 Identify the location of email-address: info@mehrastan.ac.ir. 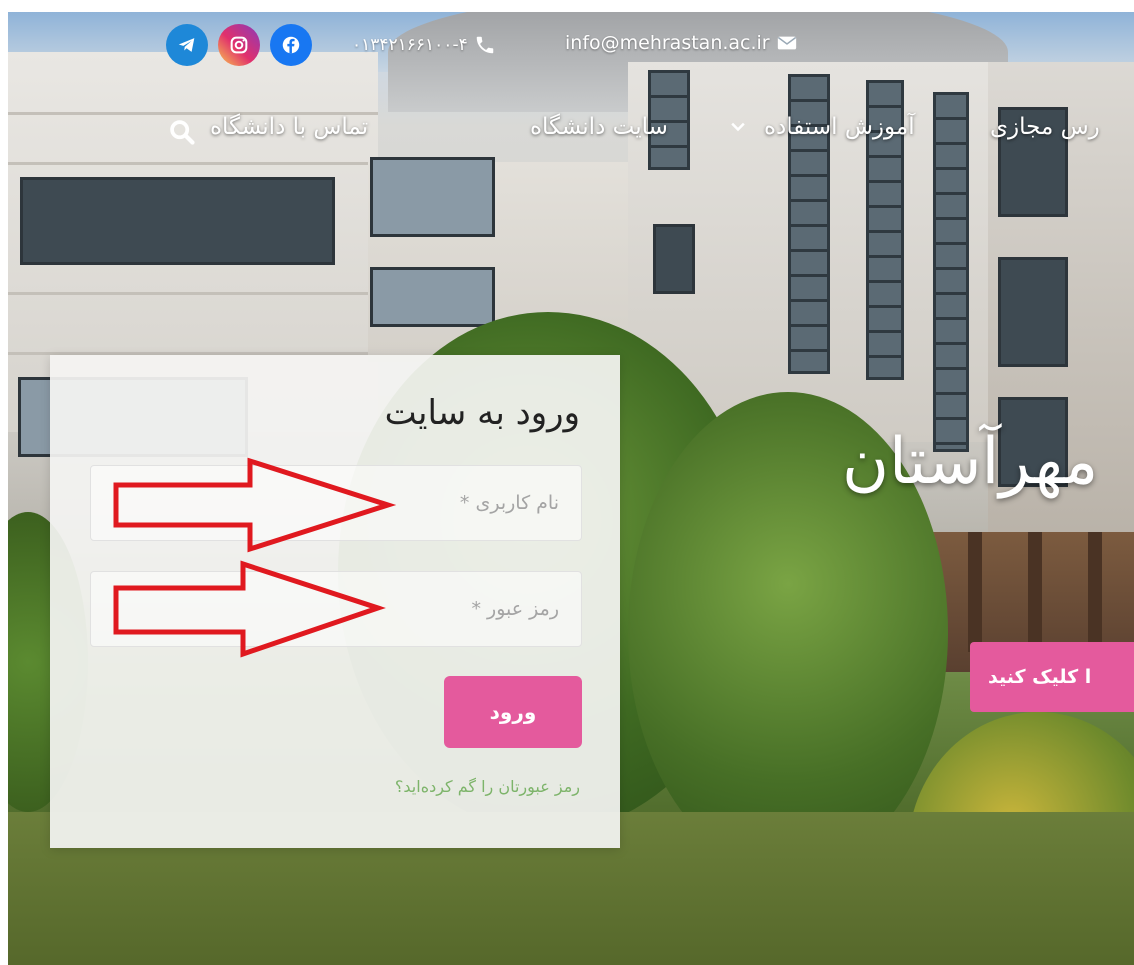
(667, 43).